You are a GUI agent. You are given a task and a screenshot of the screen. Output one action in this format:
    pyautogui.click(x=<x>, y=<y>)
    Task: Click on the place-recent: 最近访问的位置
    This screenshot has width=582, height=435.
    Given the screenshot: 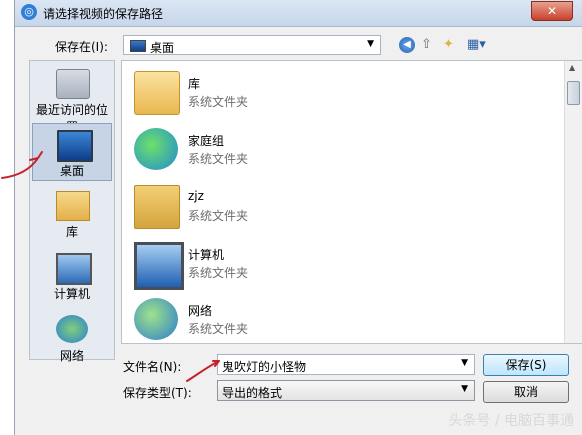 What is the action you would take?
    pyautogui.click(x=72, y=98)
    